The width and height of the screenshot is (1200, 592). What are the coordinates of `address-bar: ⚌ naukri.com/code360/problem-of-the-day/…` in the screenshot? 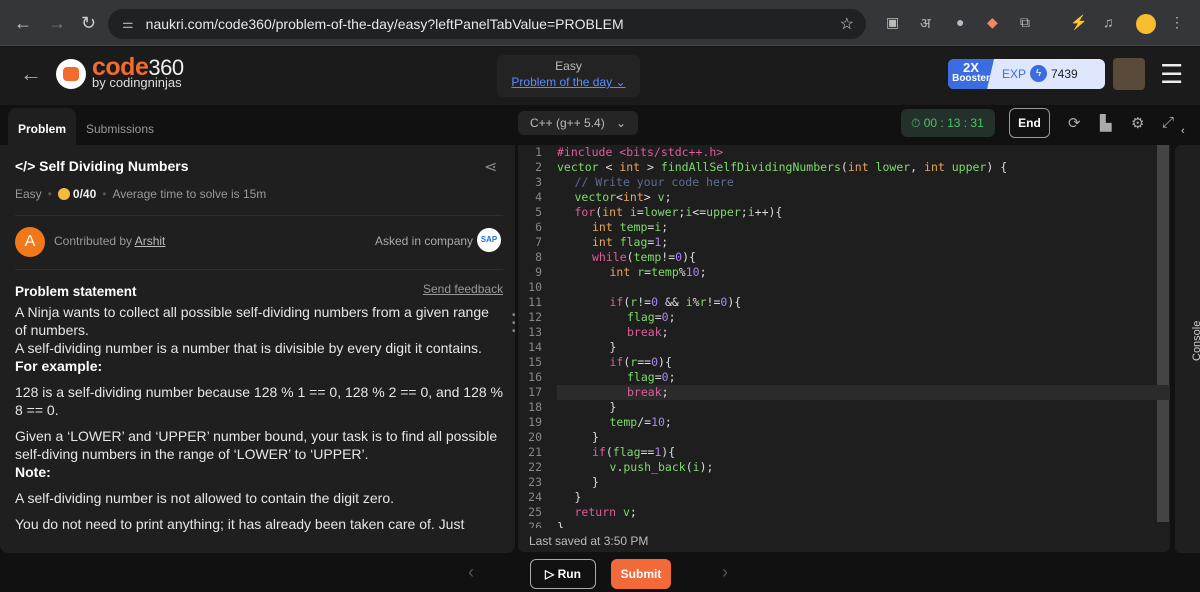 It's located at (487, 24).